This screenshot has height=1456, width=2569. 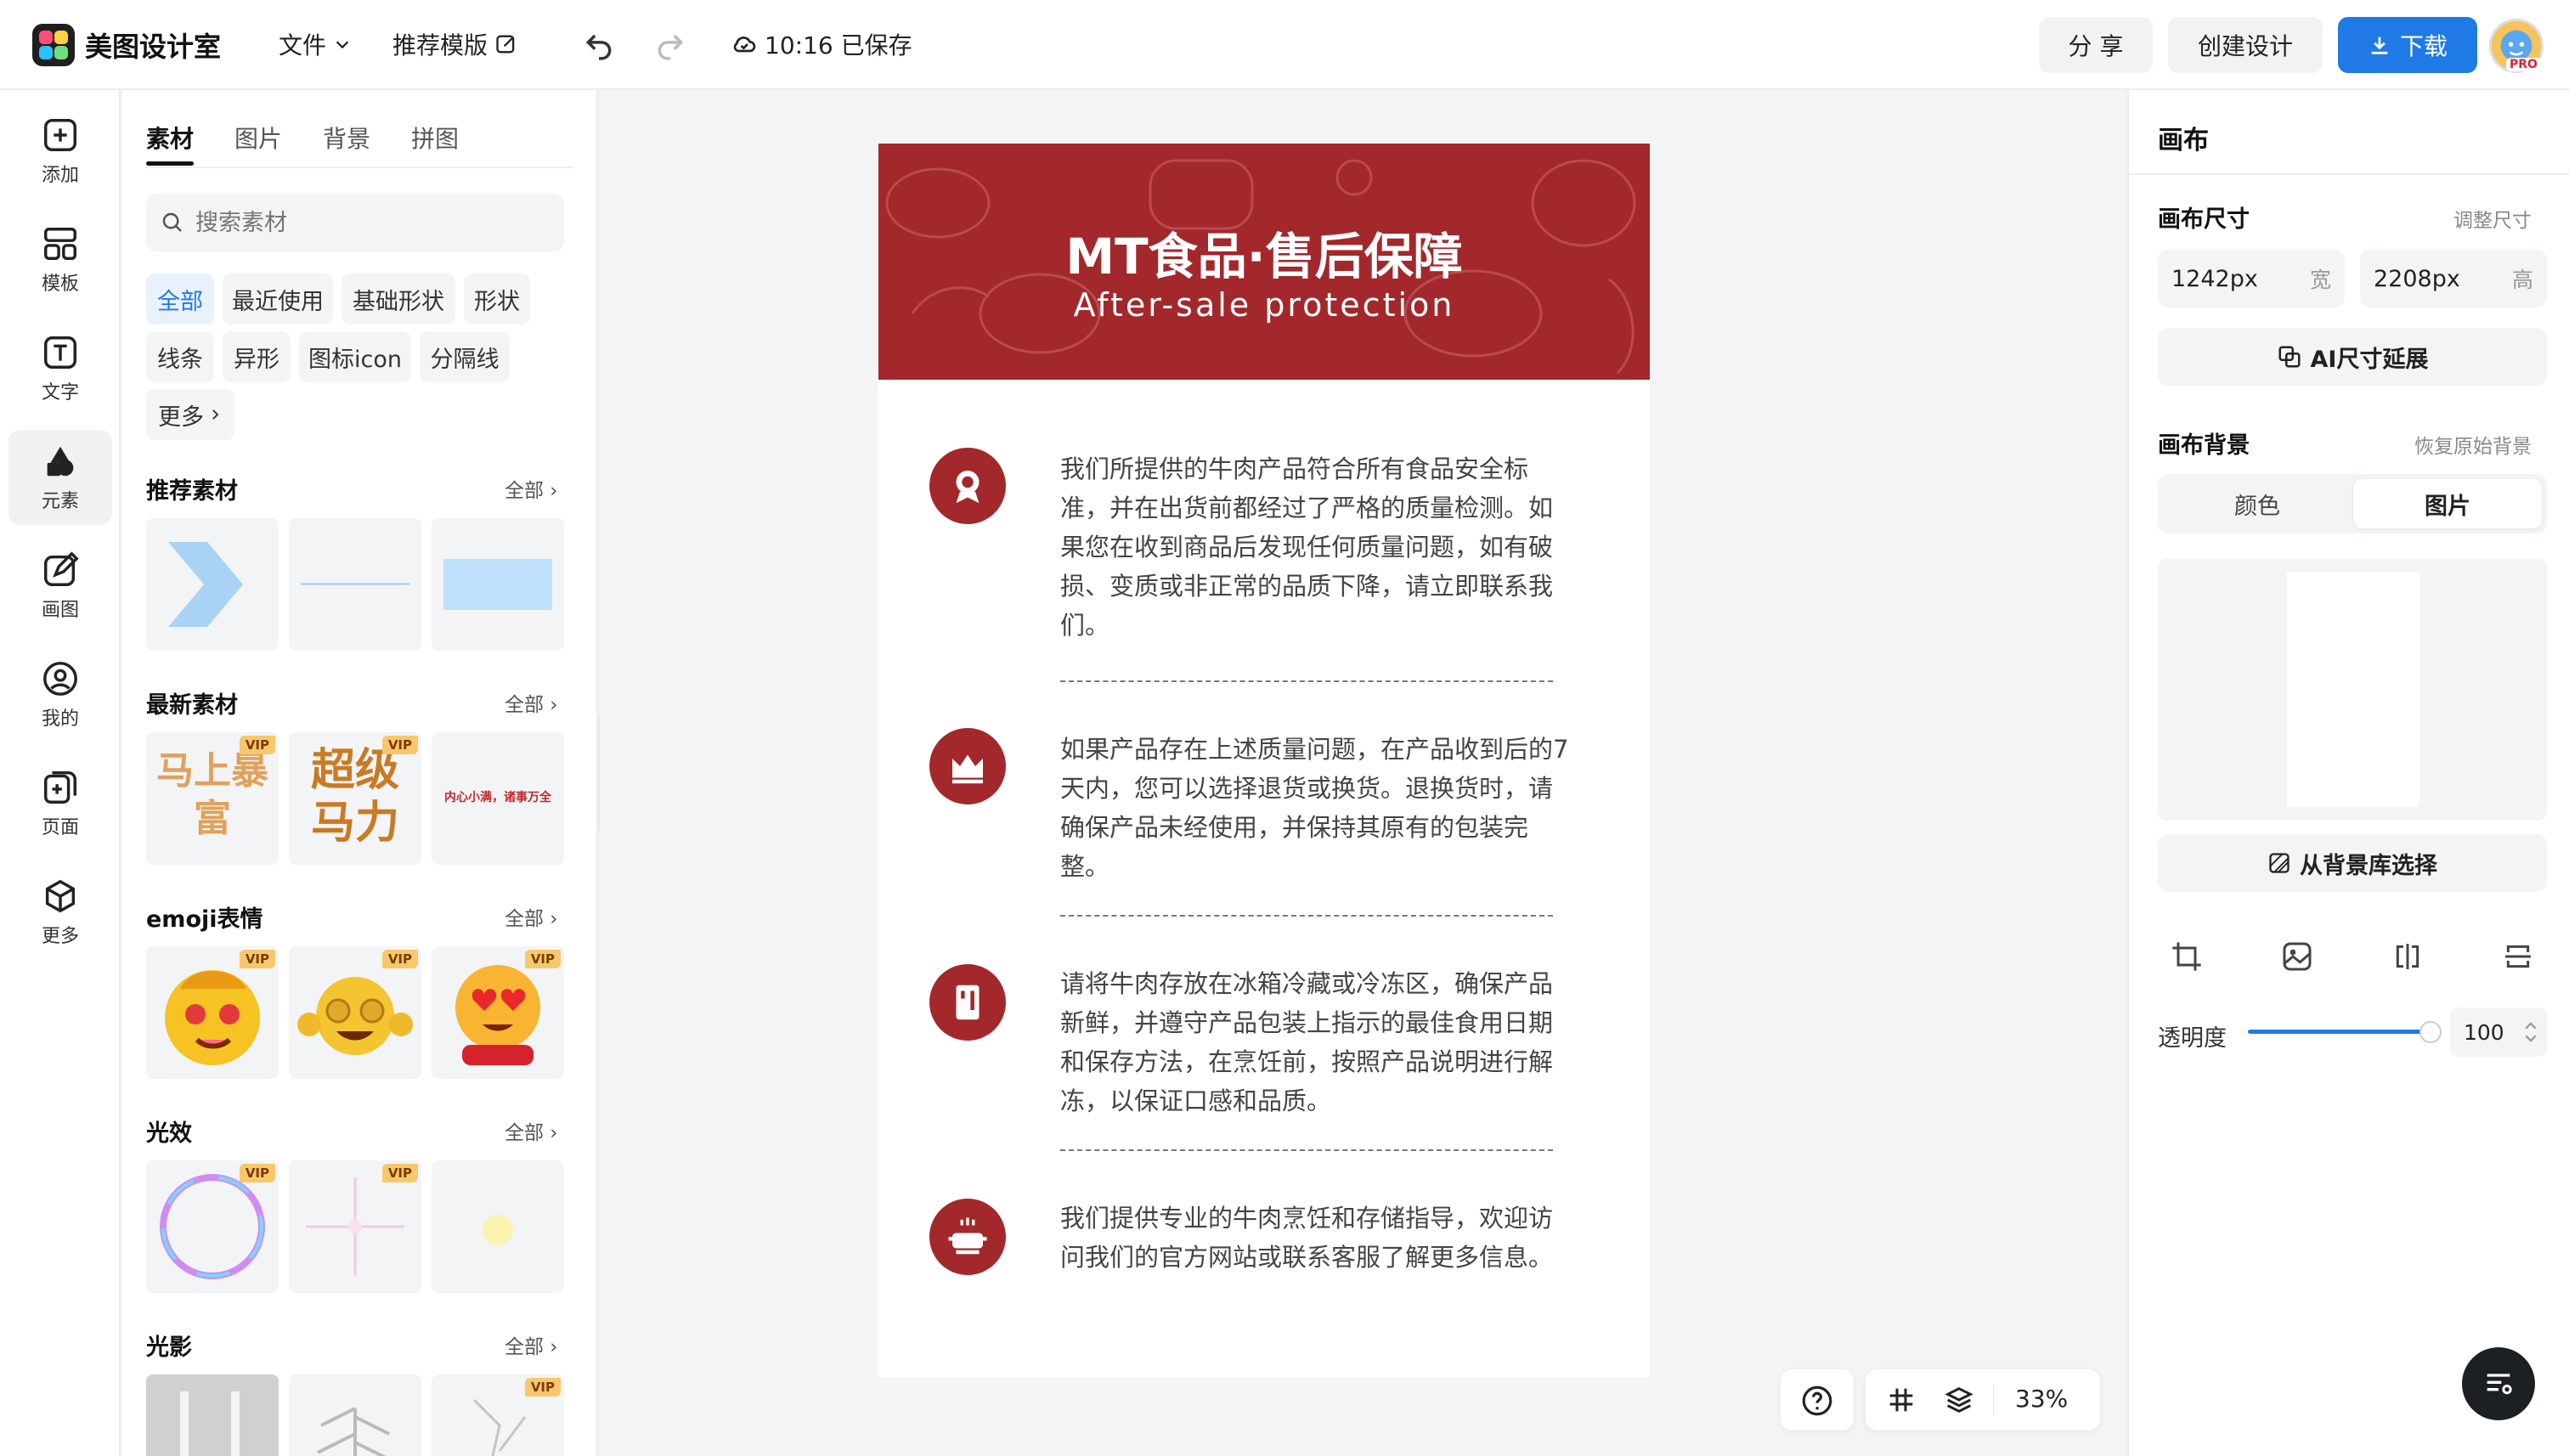 I want to click on plus-square-icon, so click(x=60, y=135).